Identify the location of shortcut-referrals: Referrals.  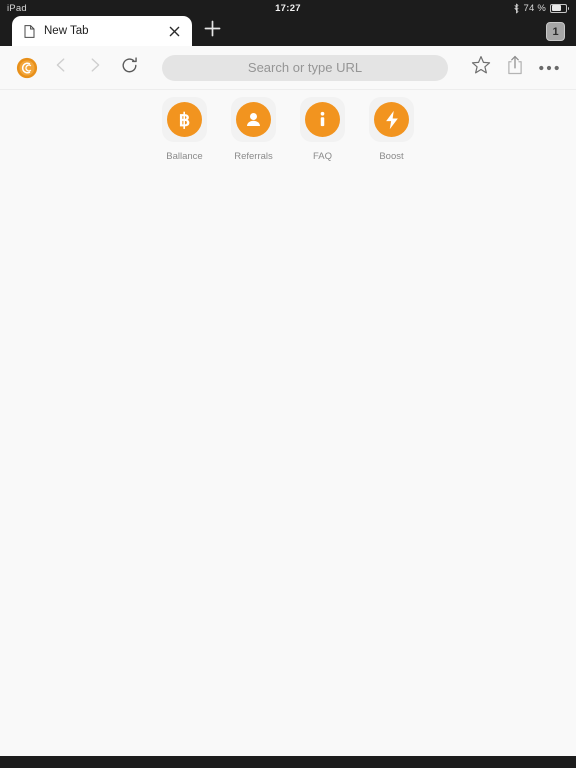
(253, 129).